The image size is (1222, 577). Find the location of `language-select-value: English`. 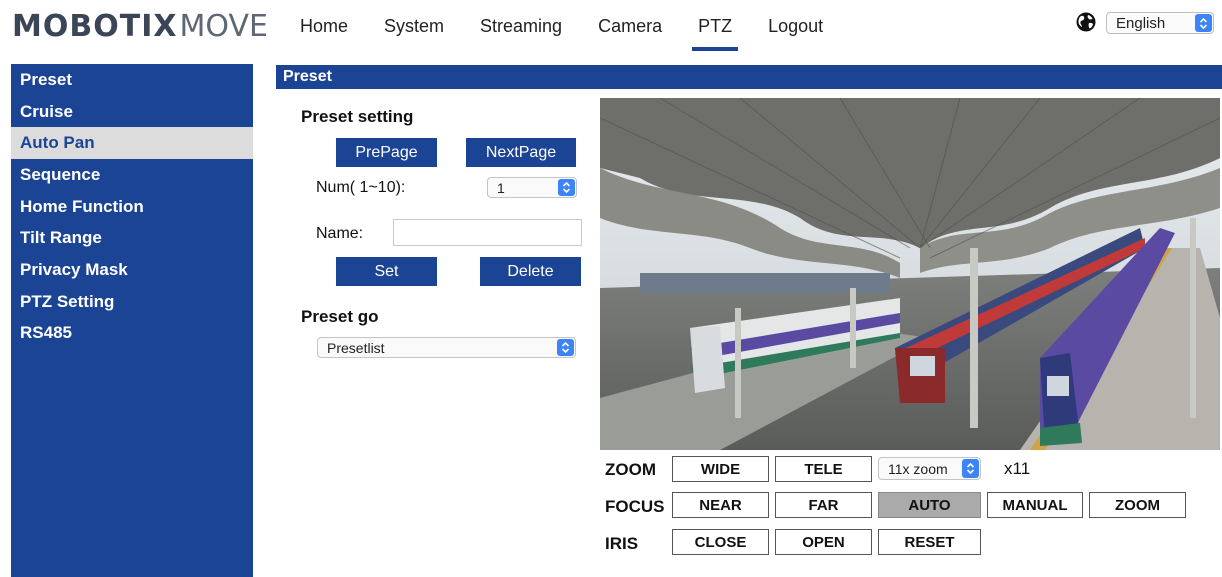

language-select-value: English is located at coordinates (1141, 23).